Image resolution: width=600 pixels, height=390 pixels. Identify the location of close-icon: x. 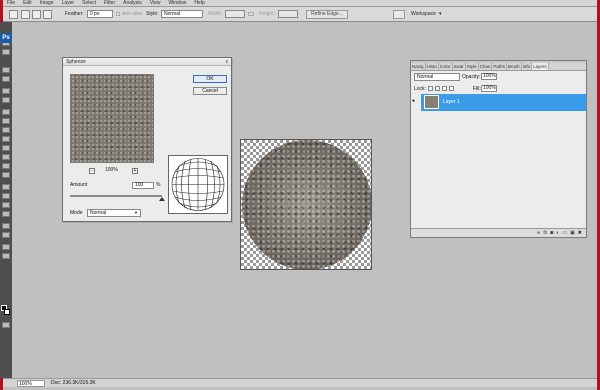
(227, 62).